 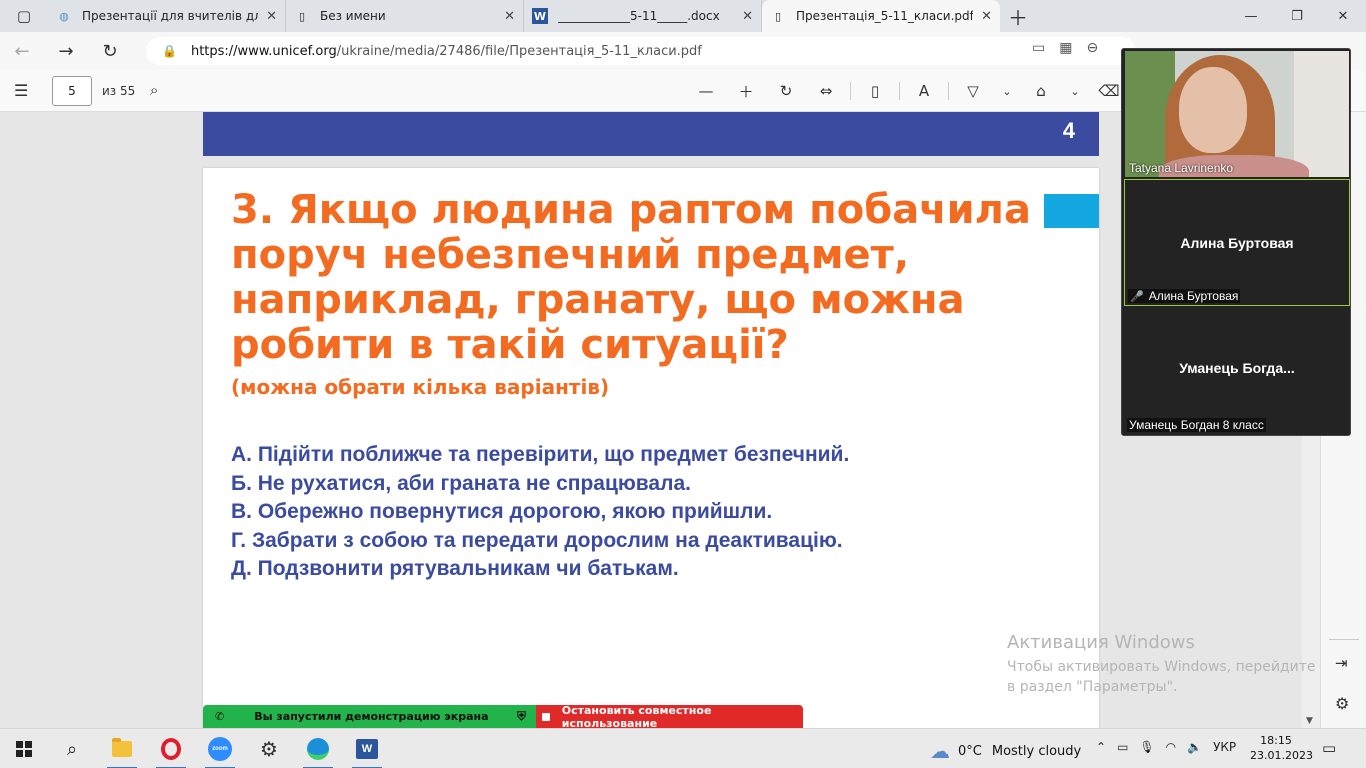 I want to click on share-status-text: Вы запустили демонстрацию экрана, so click(x=371, y=716).